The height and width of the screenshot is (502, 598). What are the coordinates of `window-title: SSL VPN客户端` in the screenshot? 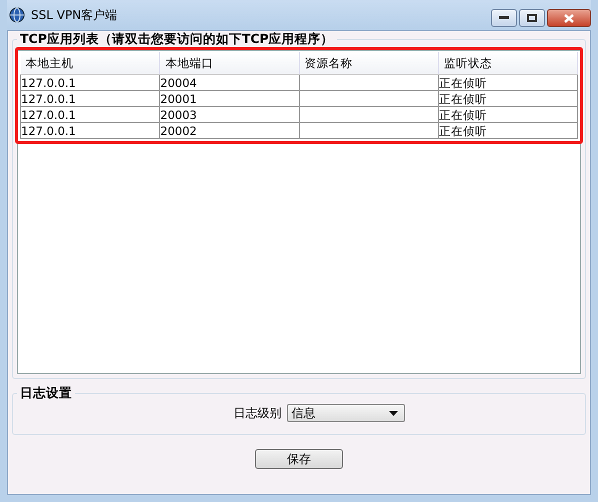 It's located at (74, 15).